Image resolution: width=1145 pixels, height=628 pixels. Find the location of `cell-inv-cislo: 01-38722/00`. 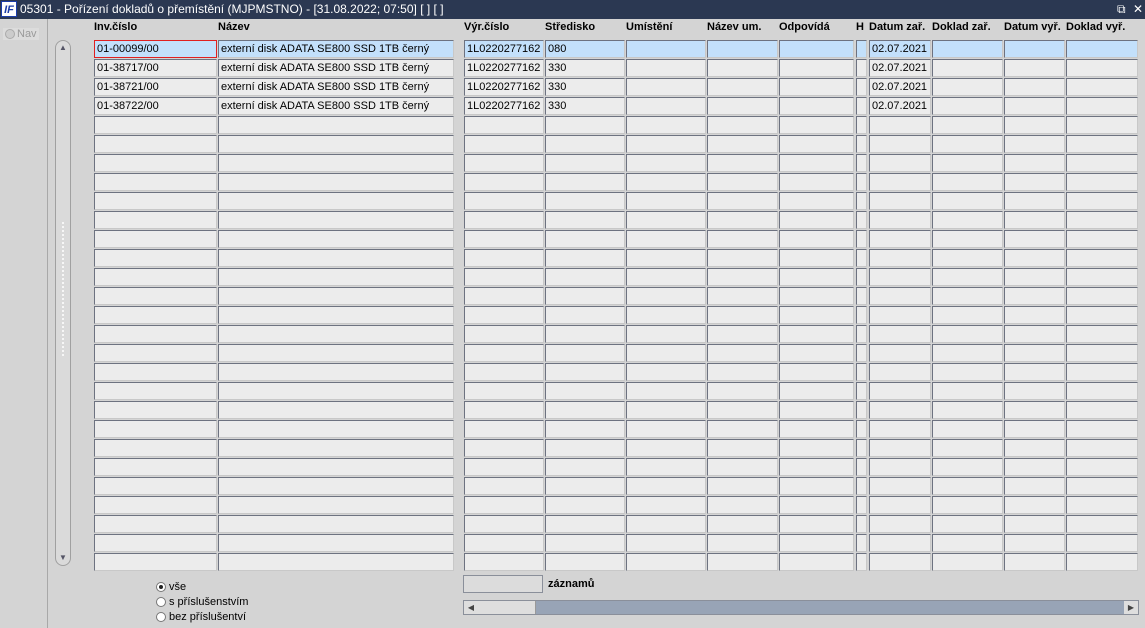

cell-inv-cislo: 01-38722/00 is located at coordinates (155, 106).